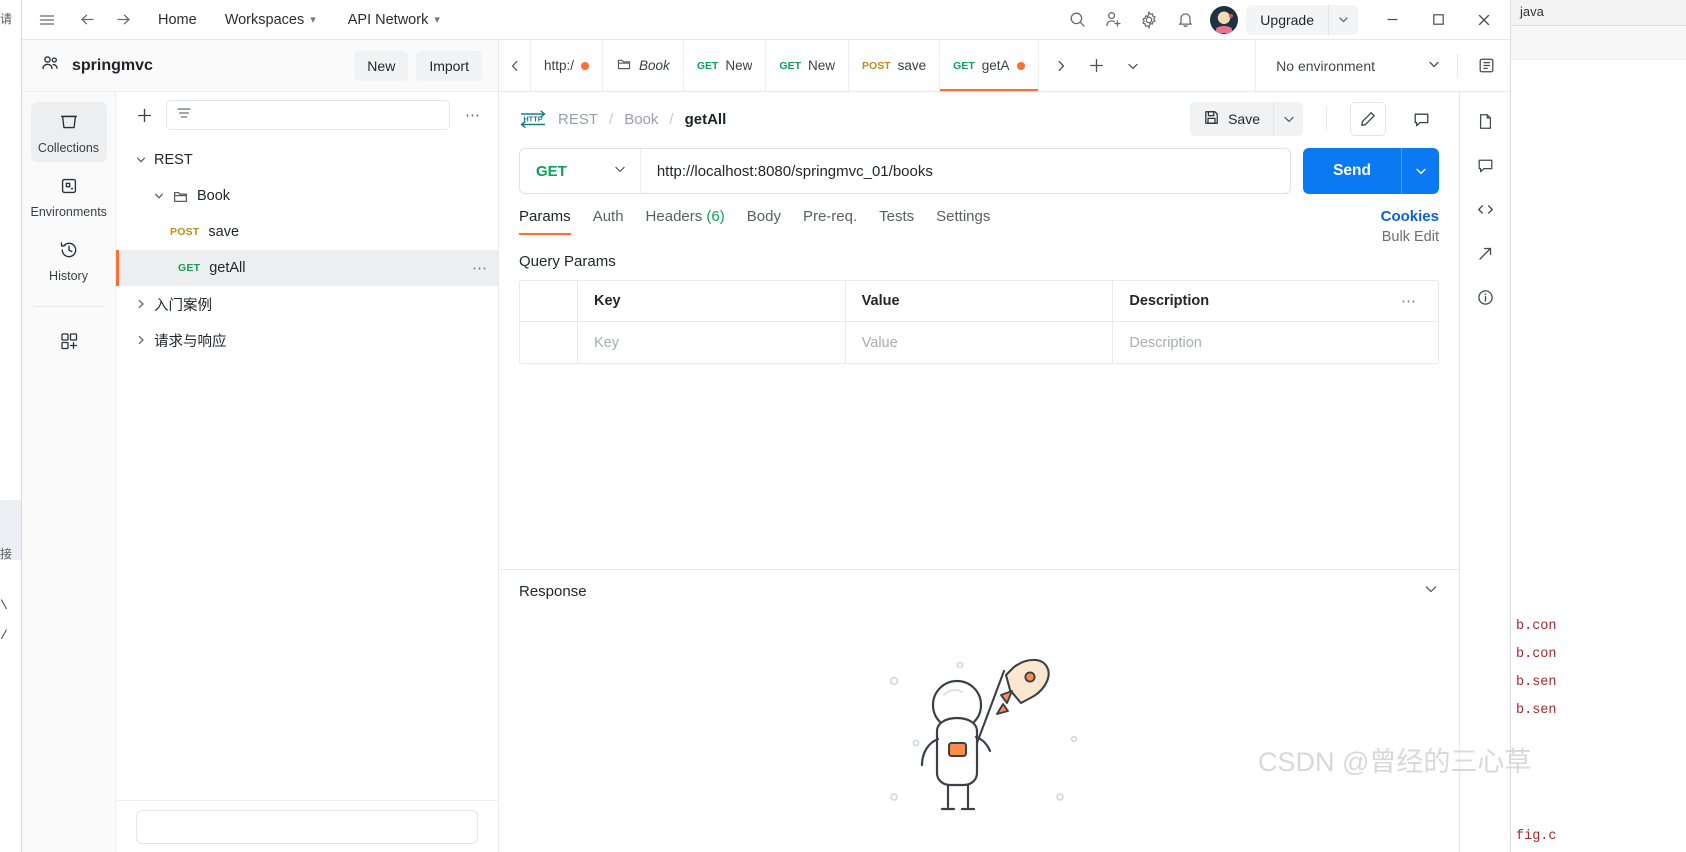  What do you see at coordinates (1113, 20) in the screenshot?
I see `user-plus-icon` at bounding box center [1113, 20].